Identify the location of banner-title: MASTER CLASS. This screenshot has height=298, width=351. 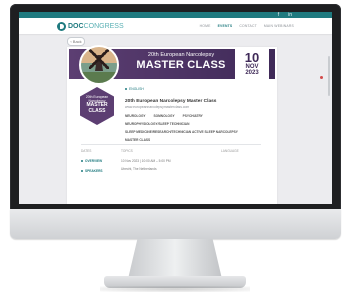
(181, 65).